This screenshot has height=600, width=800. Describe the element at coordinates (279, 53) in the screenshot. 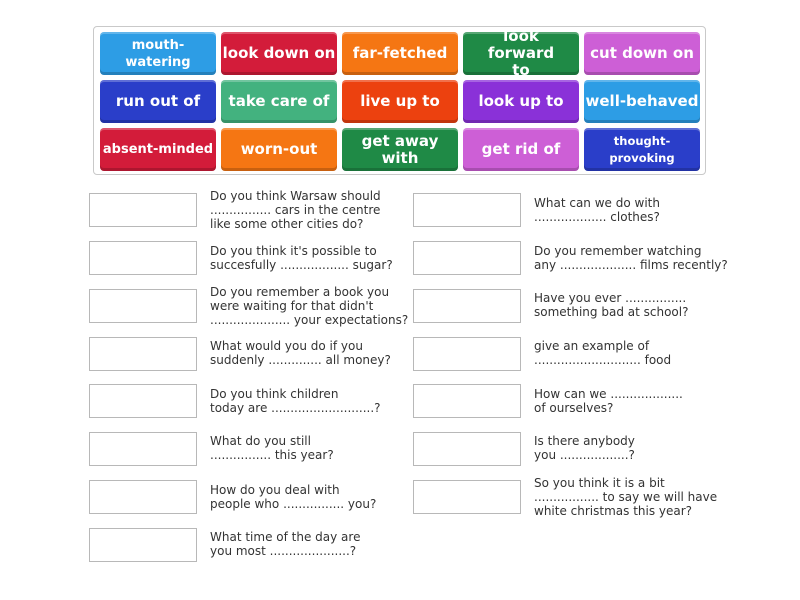

I see `word-tile: look down on` at that location.